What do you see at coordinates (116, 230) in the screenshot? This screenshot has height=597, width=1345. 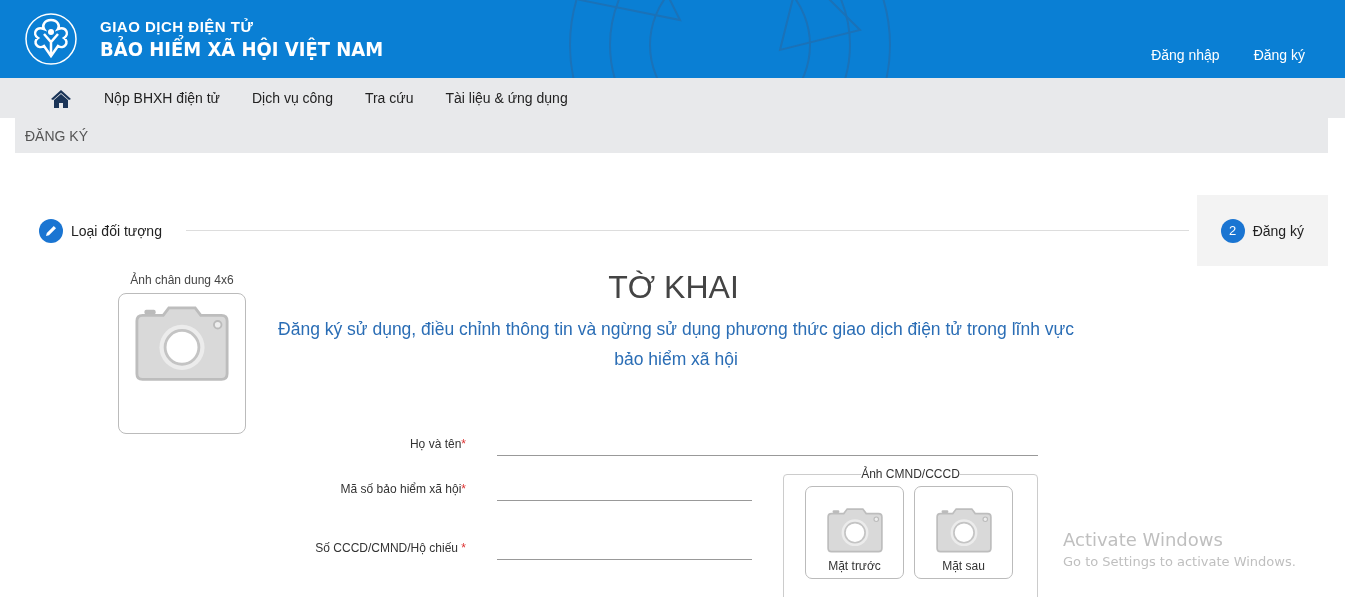 I see `step-label: Loại đối tượng` at bounding box center [116, 230].